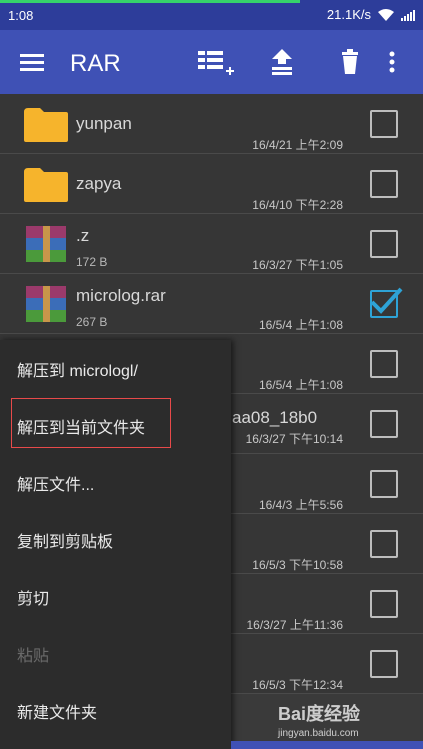  Describe the element at coordinates (95, 63) in the screenshot. I see `app-title: RAR` at that location.